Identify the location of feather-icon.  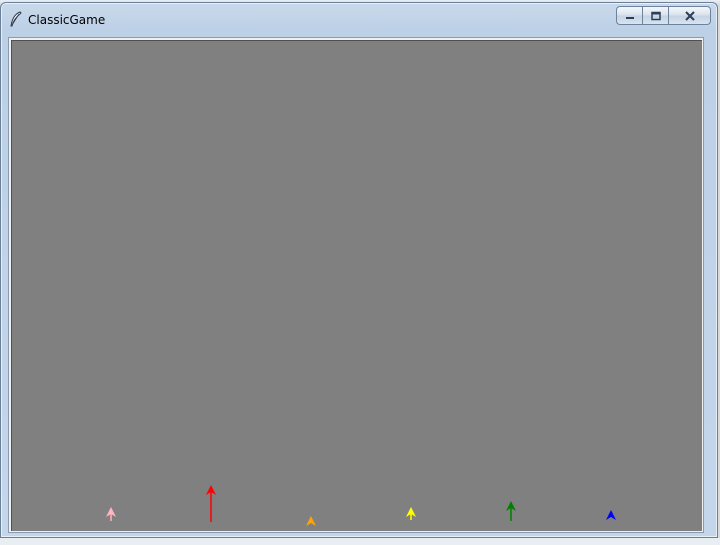
(16, 19).